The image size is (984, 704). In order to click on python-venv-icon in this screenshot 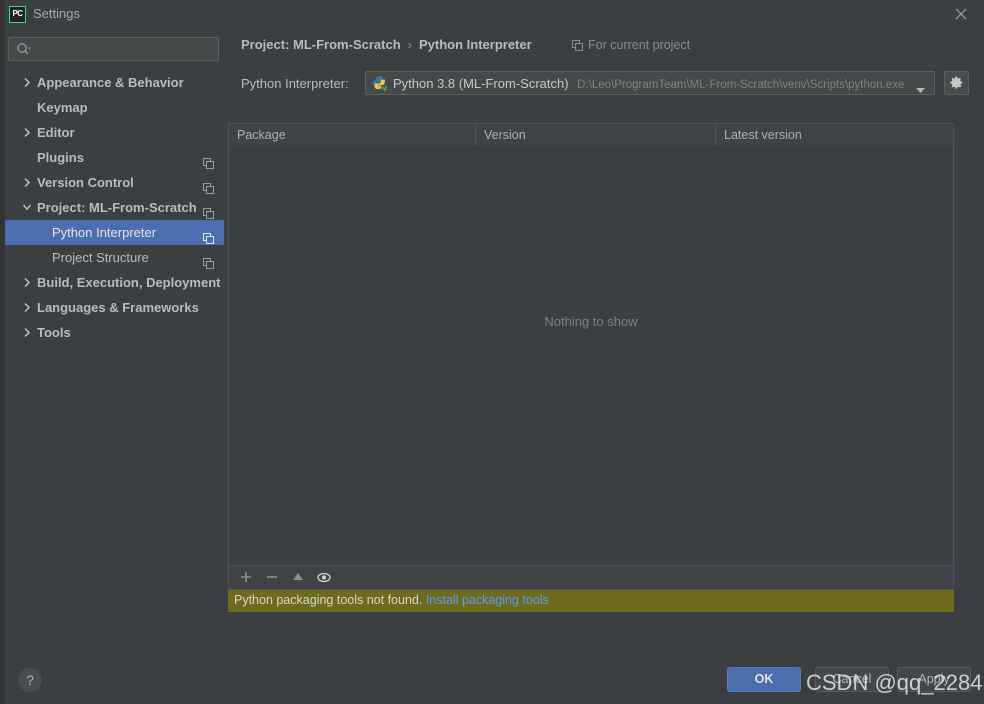, I will do `click(379, 86)`.